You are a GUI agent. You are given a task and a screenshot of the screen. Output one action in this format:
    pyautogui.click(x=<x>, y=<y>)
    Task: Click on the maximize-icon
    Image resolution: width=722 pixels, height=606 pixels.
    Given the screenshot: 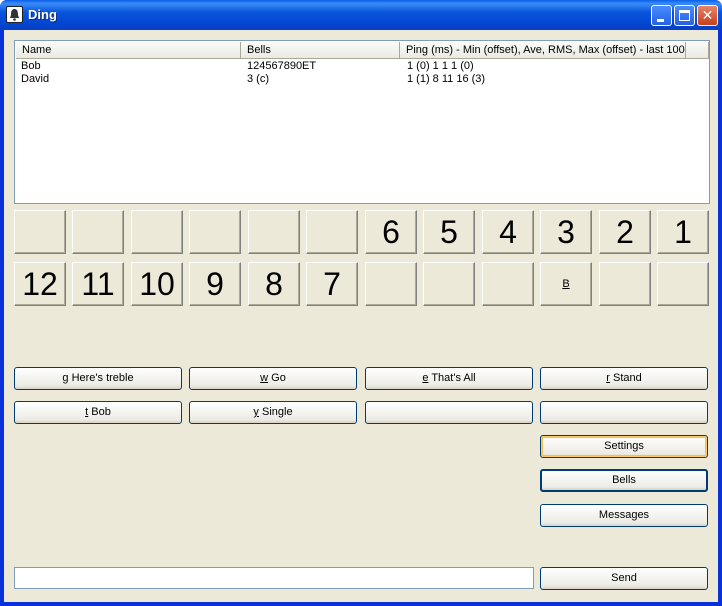 What is the action you would take?
    pyautogui.click(x=684, y=15)
    